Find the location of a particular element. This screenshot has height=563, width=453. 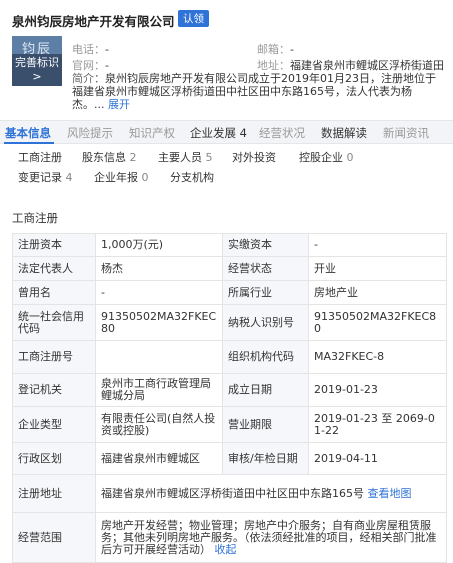

website-row: 官网：- is located at coordinates (90, 65).